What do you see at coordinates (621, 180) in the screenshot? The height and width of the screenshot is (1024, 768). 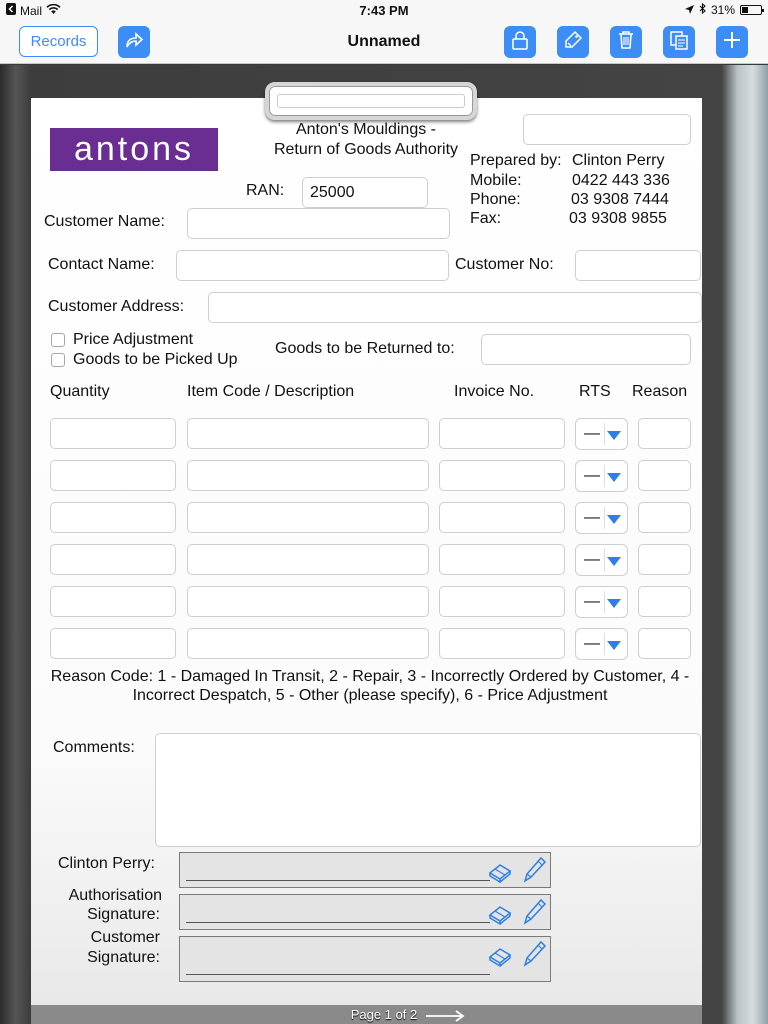 I see `mobile-value: 0422 443 336` at bounding box center [621, 180].